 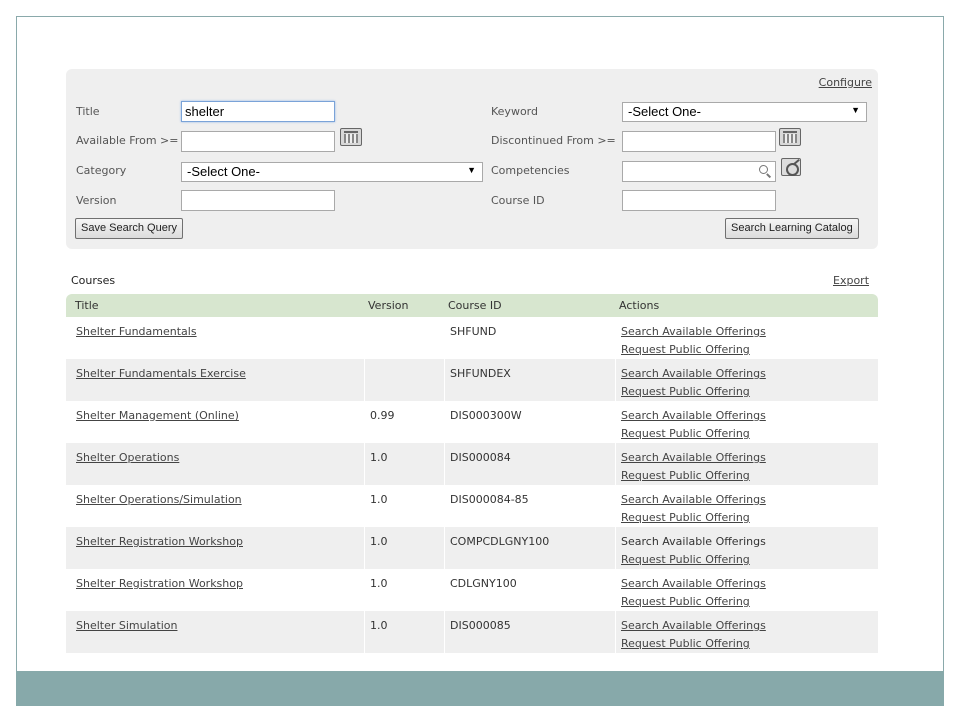 What do you see at coordinates (480, 625) in the screenshot?
I see `course-id: DIS000085` at bounding box center [480, 625].